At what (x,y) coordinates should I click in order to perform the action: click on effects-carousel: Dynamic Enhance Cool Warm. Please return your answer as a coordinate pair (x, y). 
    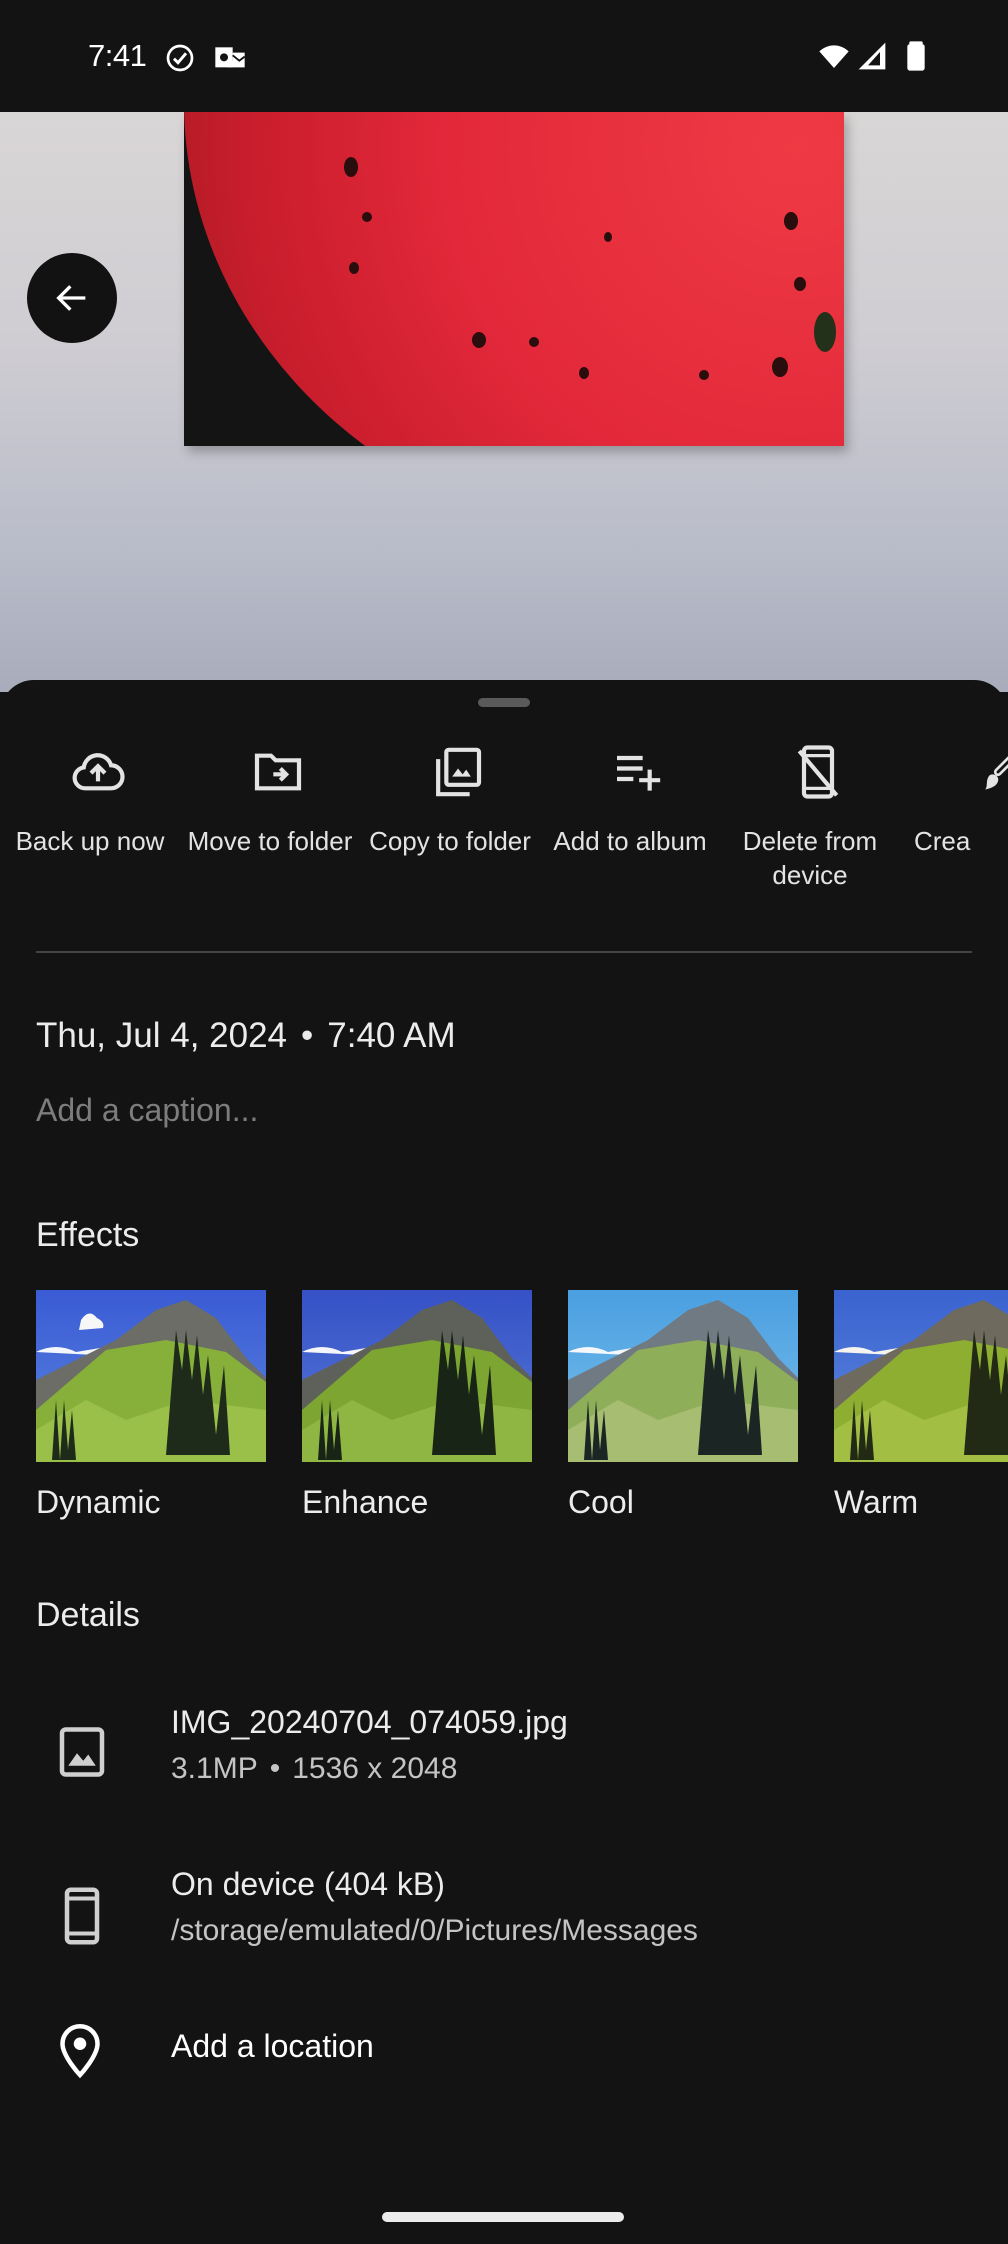
    Looking at the image, I should click on (504, 1405).